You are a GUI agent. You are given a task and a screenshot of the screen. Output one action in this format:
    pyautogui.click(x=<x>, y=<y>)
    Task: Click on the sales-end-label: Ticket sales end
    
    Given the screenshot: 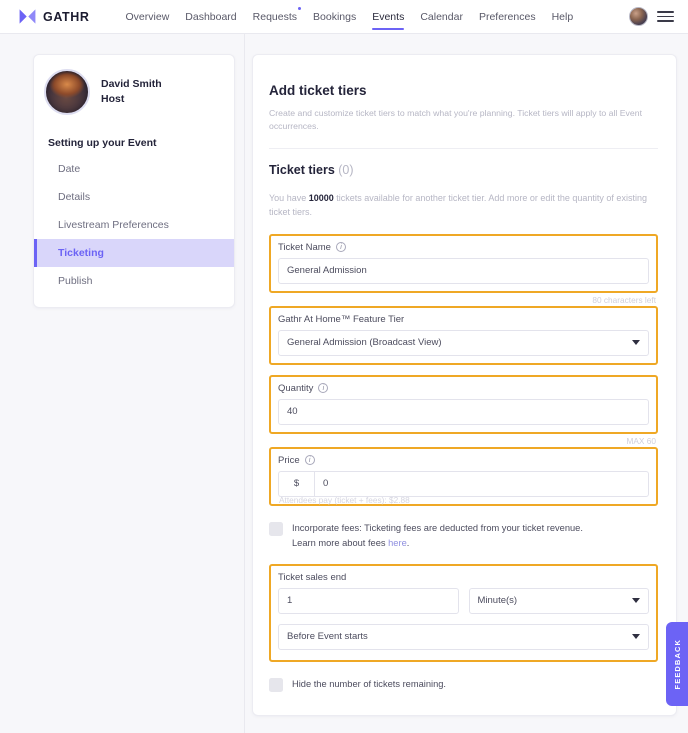 What is the action you would take?
    pyautogui.click(x=312, y=577)
    